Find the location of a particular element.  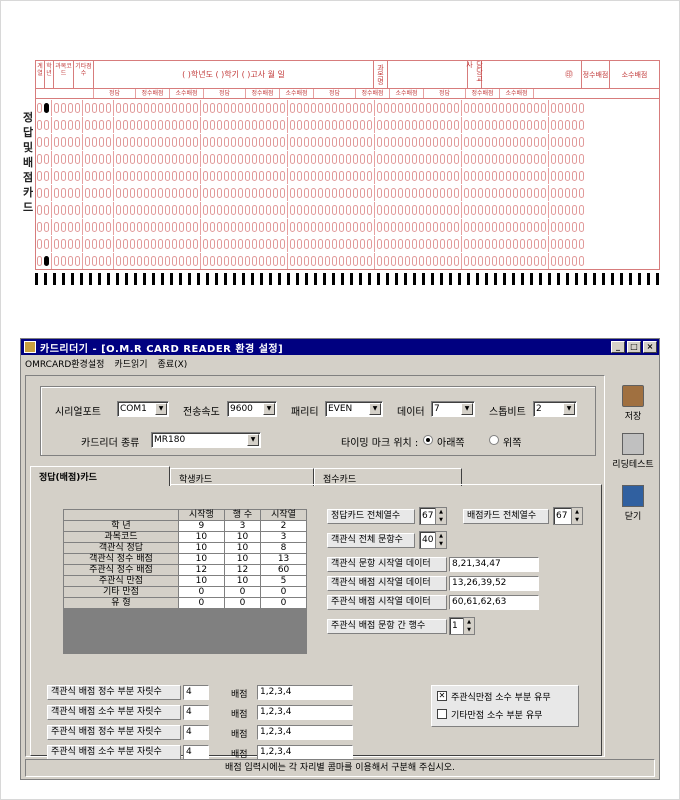

close-door-button: 닫기 is located at coordinates (633, 503).